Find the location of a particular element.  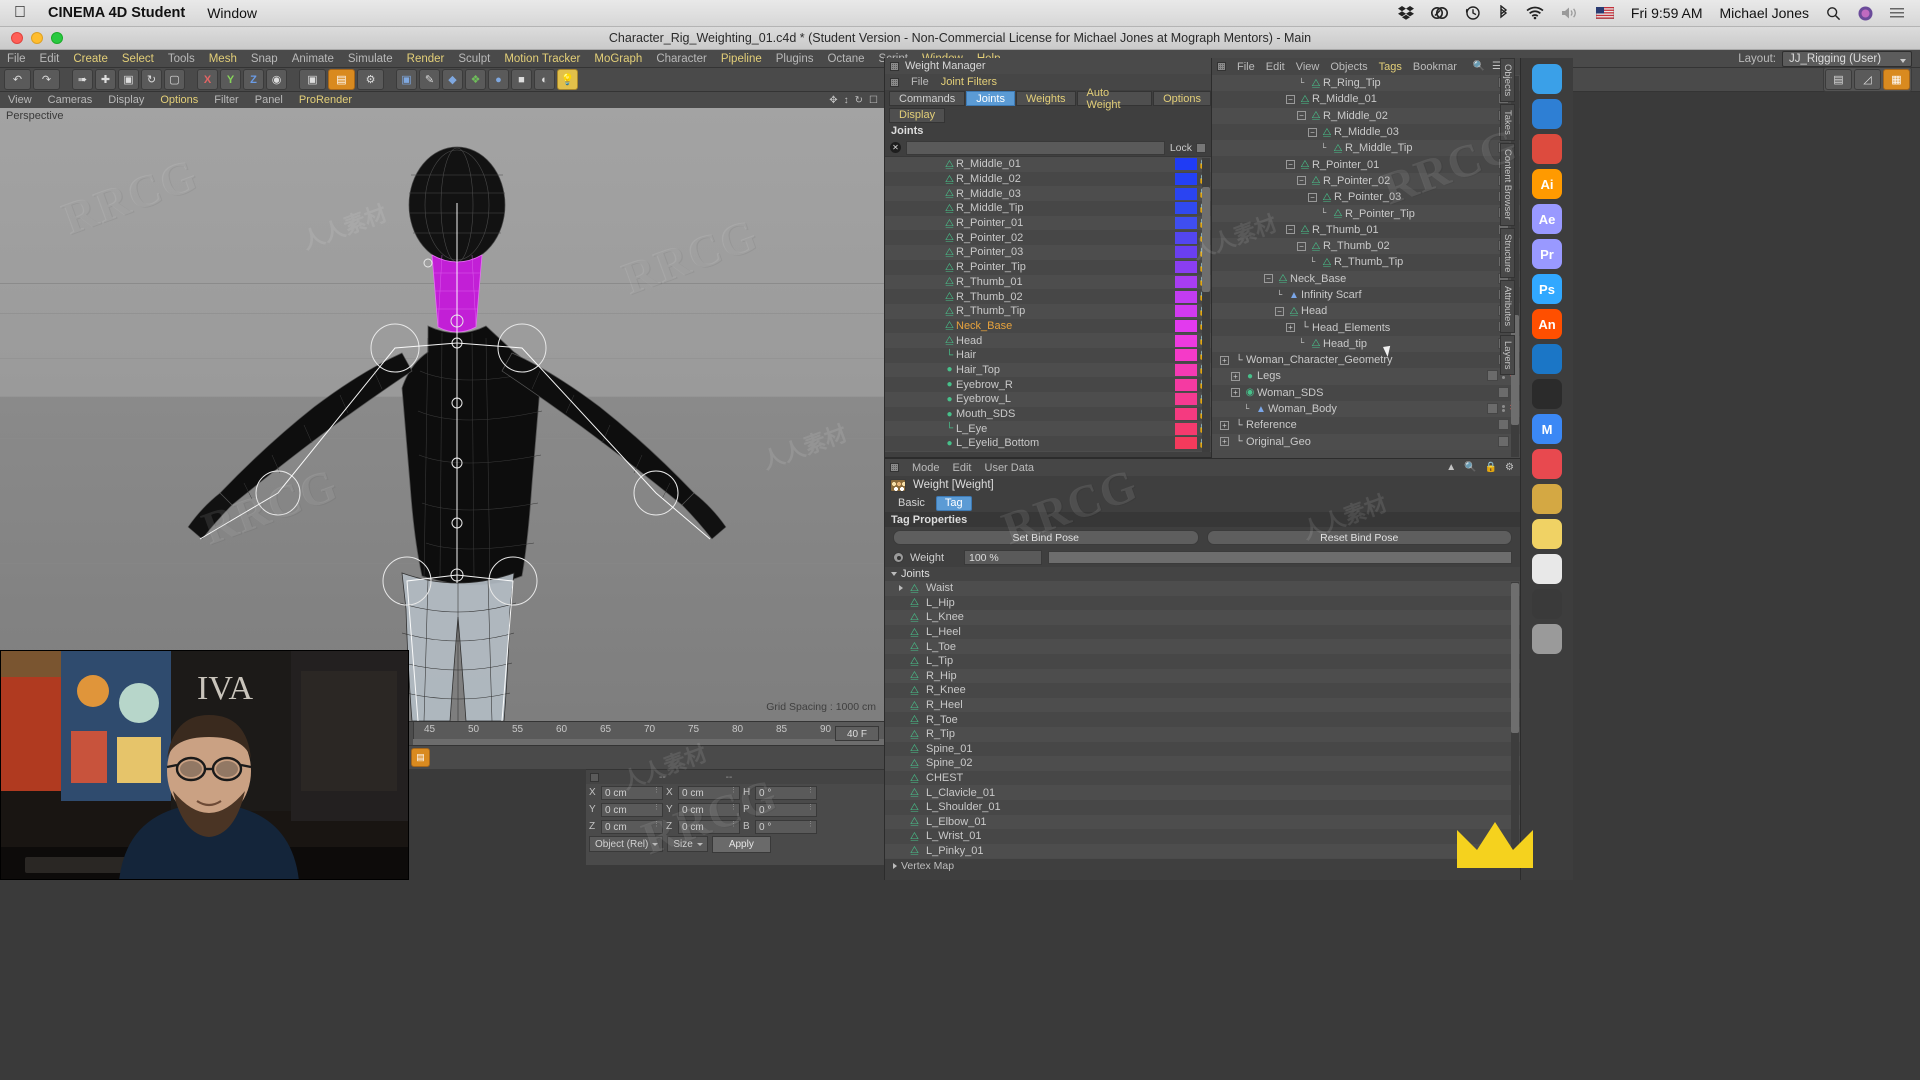

attr-joint-row: ⧋ L_Shoulder_01 is located at coordinates (1202, 807).